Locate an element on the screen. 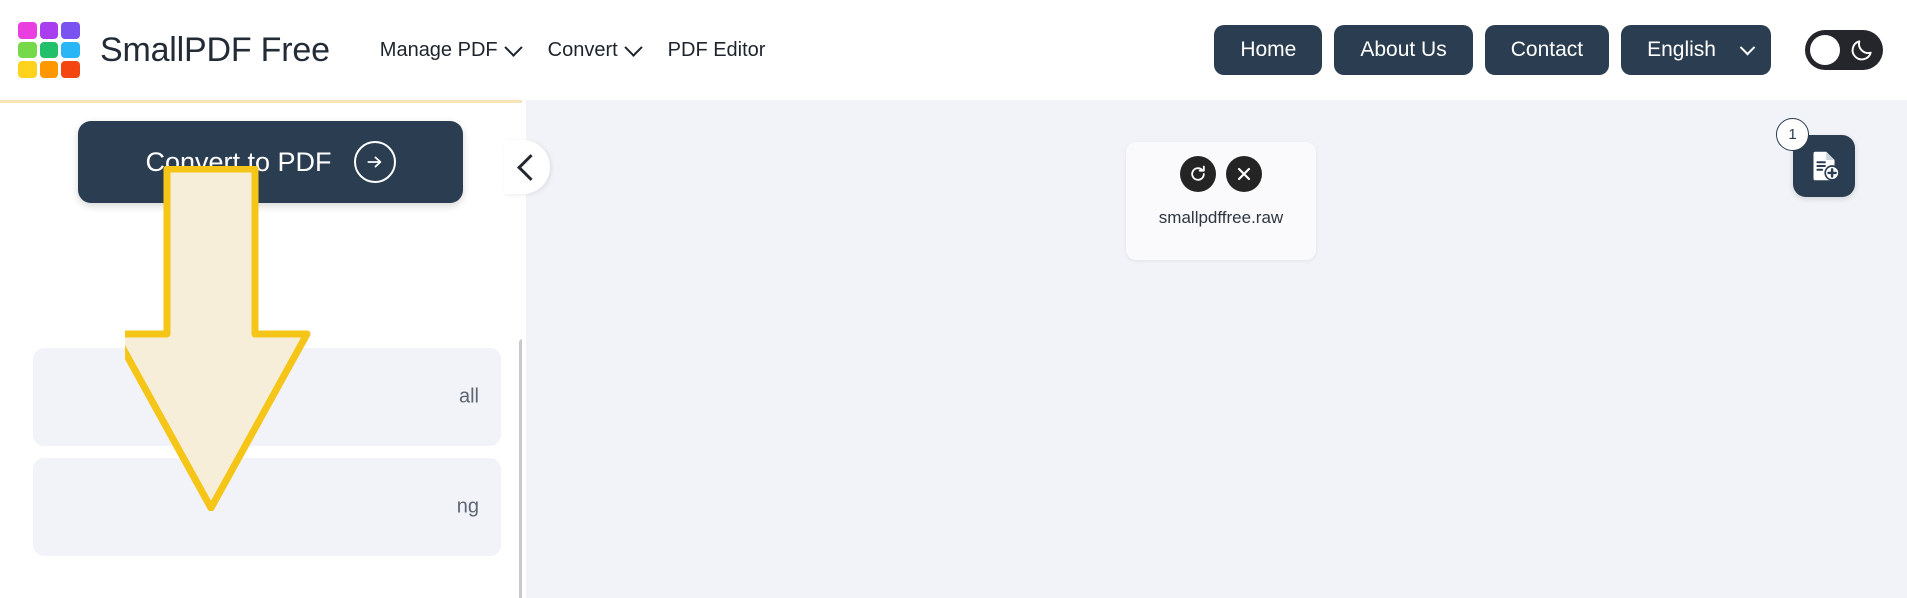 The width and height of the screenshot is (1907, 598). chevron-left-icon is located at coordinates (530, 167).